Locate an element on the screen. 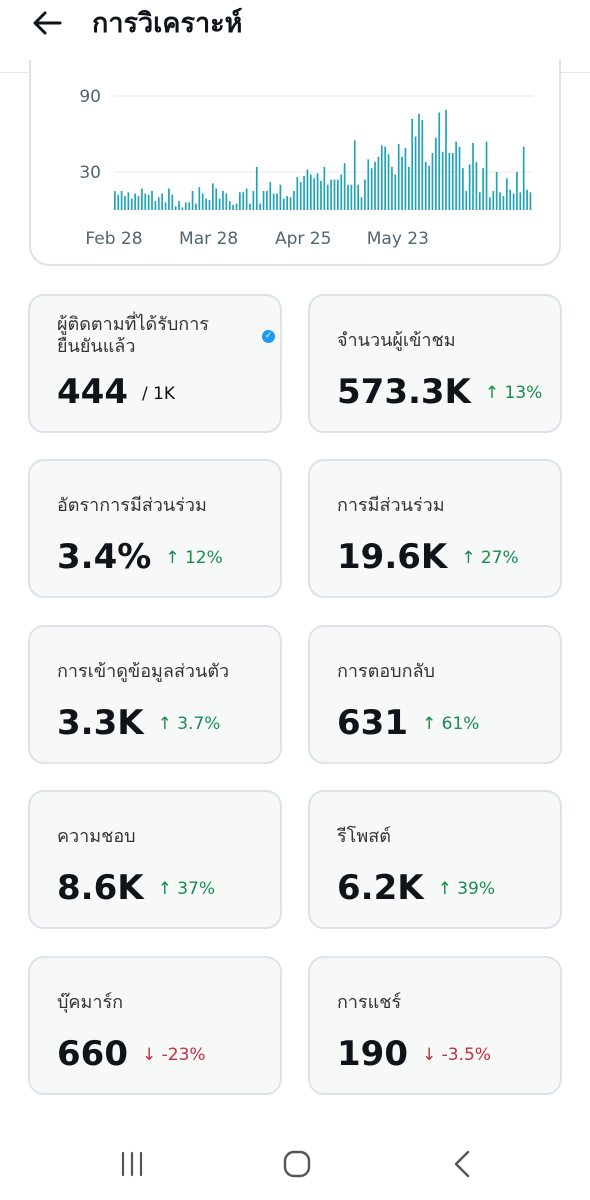 The image size is (590, 1200). card-reposts: รีโพสต์ 6.2K ↑ 39% is located at coordinates (435, 859).